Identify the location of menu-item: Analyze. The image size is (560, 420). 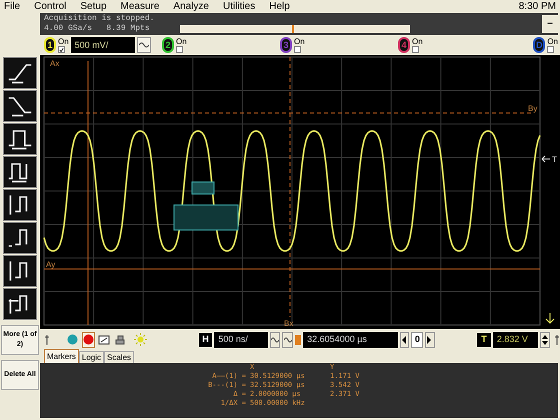
(191, 7).